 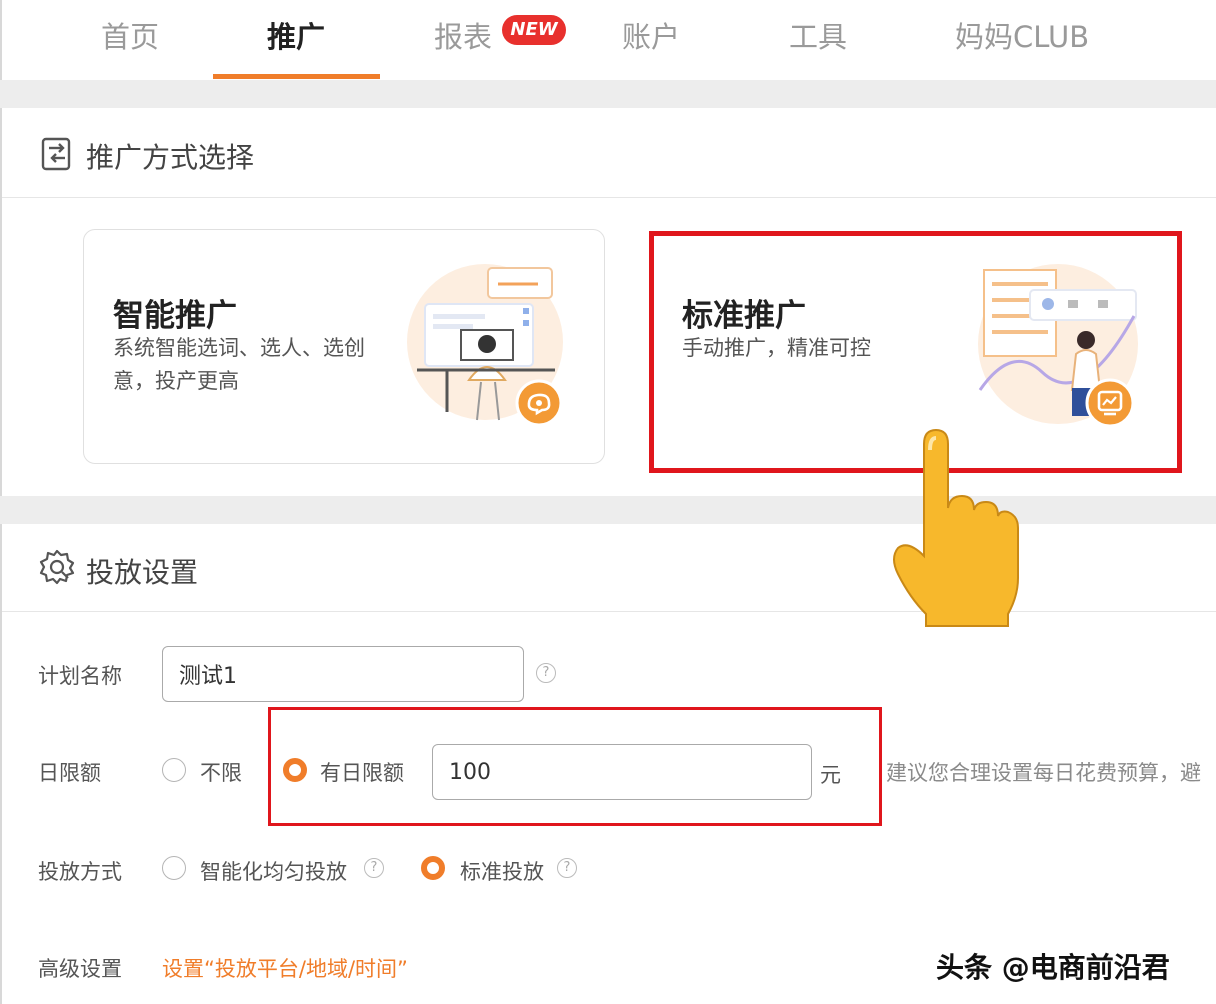 What do you see at coordinates (221, 772) in the screenshot?
I see `radio-unlimited-label: 不限` at bounding box center [221, 772].